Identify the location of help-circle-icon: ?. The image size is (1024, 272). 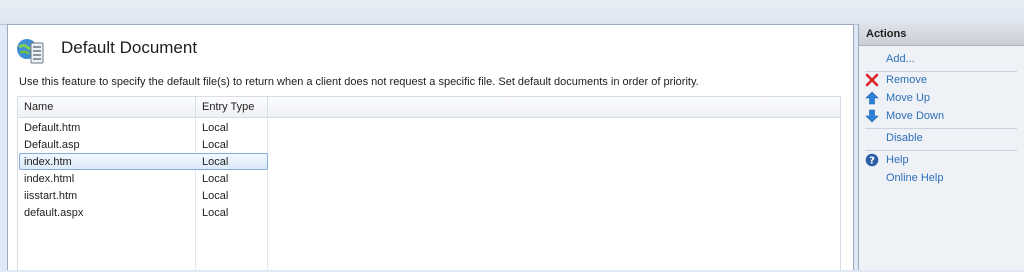
(872, 160).